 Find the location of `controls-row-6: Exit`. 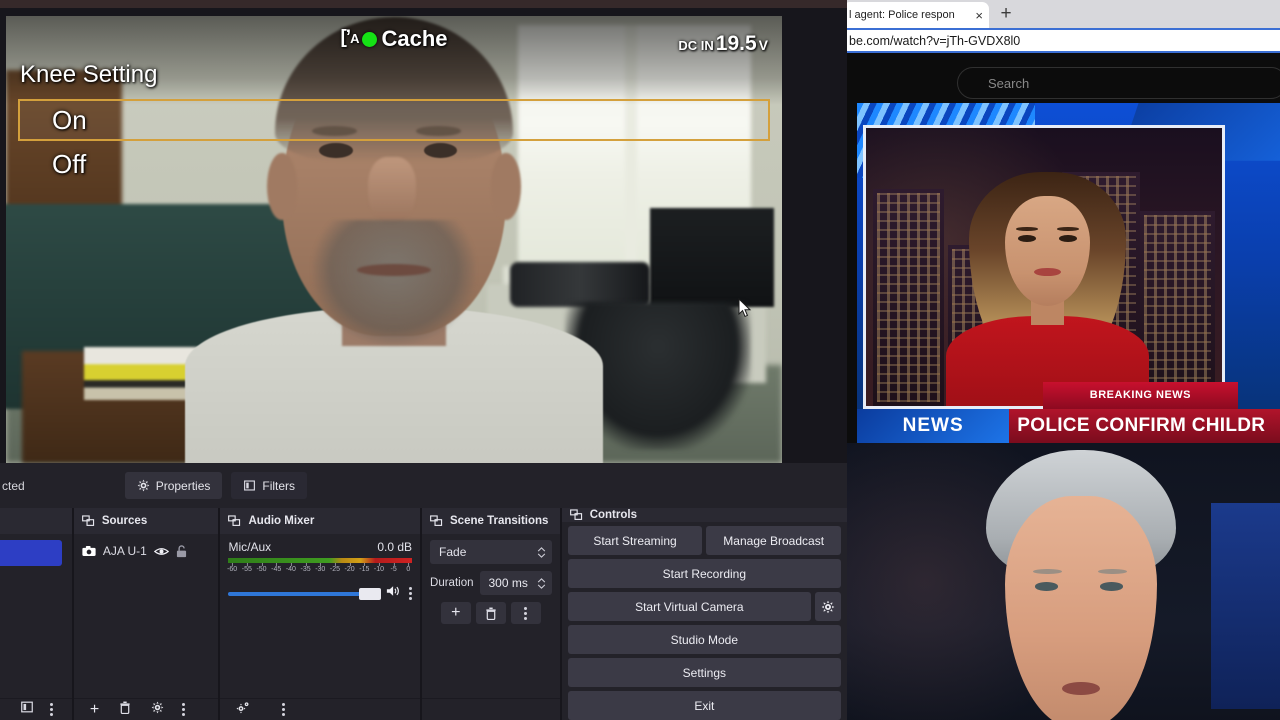

controls-row-6: Exit is located at coordinates (704, 705).